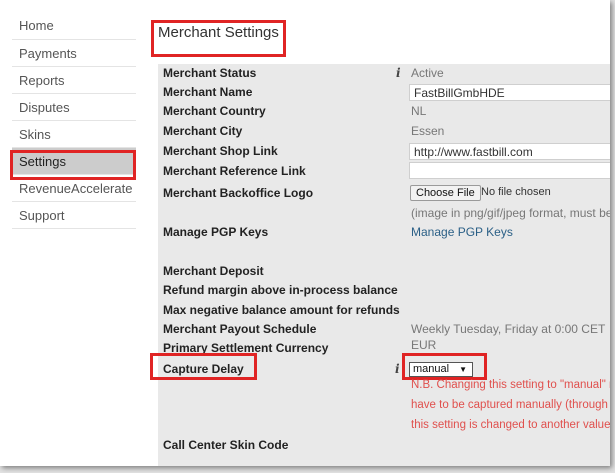  What do you see at coordinates (220, 151) in the screenshot?
I see `merchant-shop-link-label: Merchant Shop Link` at bounding box center [220, 151].